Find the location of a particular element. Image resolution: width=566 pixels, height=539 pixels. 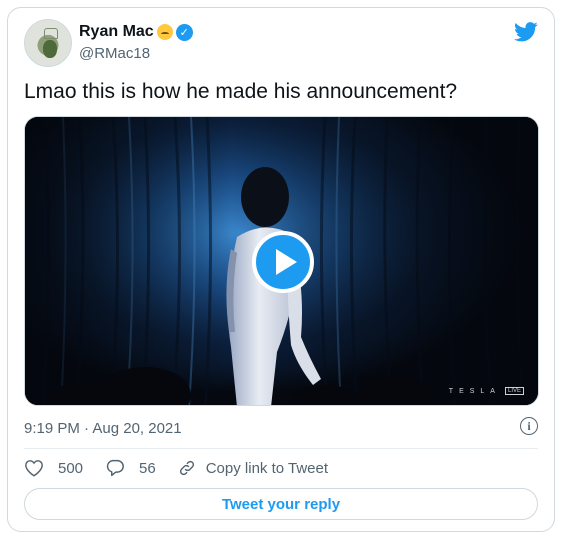

tweet-timestamp: 9:19 PM · Aug 20, 2021 is located at coordinates (103, 428).